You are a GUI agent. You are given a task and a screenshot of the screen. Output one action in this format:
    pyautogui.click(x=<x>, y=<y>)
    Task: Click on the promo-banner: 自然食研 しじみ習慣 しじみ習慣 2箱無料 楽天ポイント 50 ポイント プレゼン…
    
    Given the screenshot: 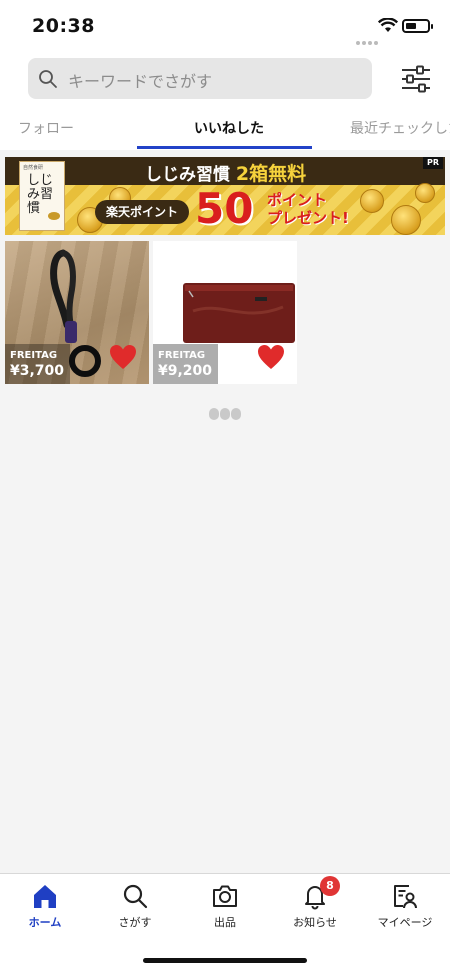 What is the action you would take?
    pyautogui.click(x=225, y=196)
    